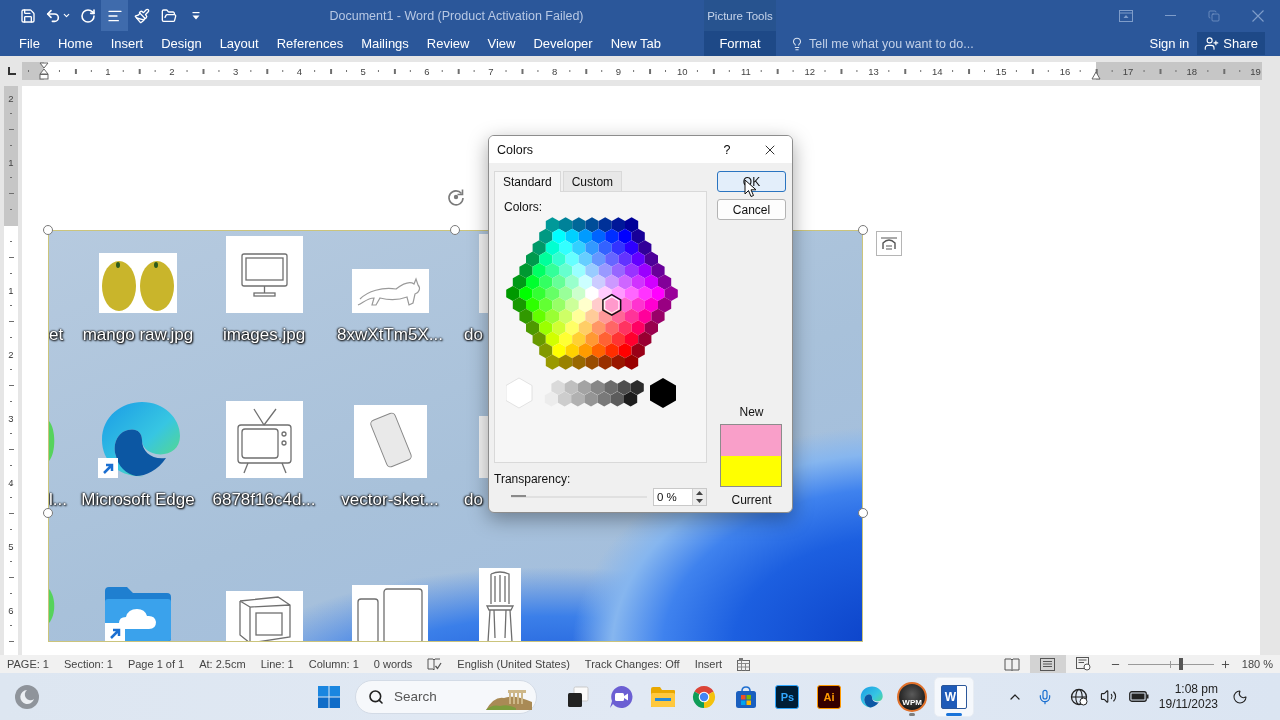 This screenshot has width=1280, height=720. I want to click on align-left-button, so click(114, 15).